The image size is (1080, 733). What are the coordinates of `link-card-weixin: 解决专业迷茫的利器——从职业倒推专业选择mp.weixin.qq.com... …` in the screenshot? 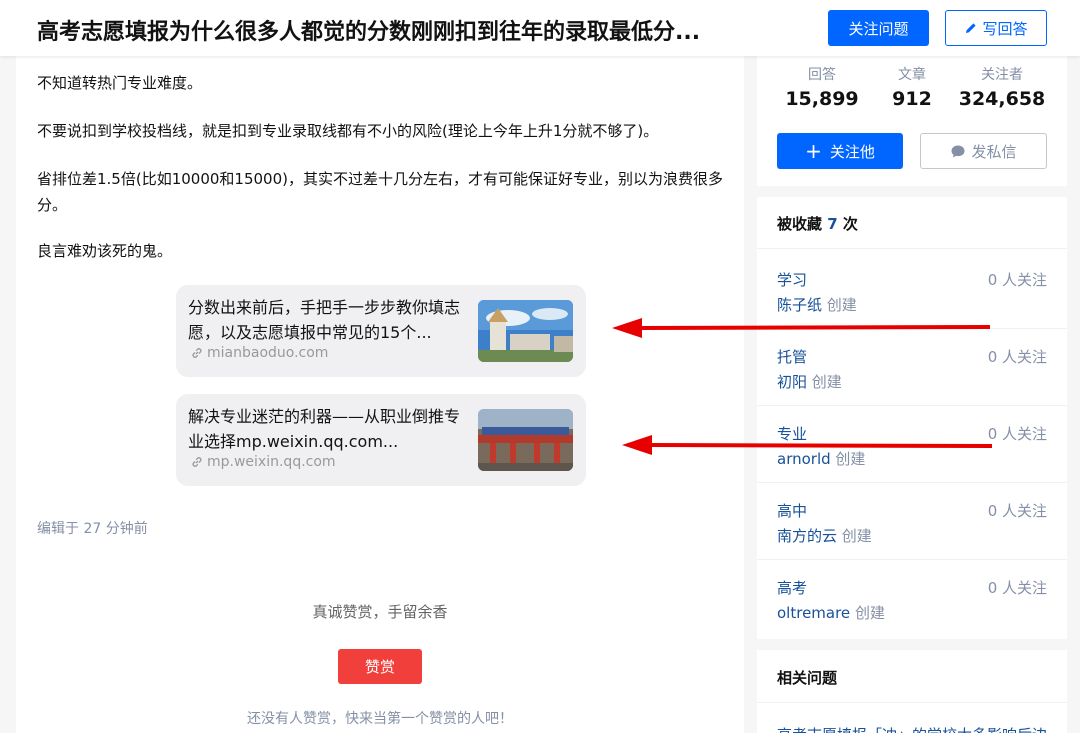 It's located at (381, 440).